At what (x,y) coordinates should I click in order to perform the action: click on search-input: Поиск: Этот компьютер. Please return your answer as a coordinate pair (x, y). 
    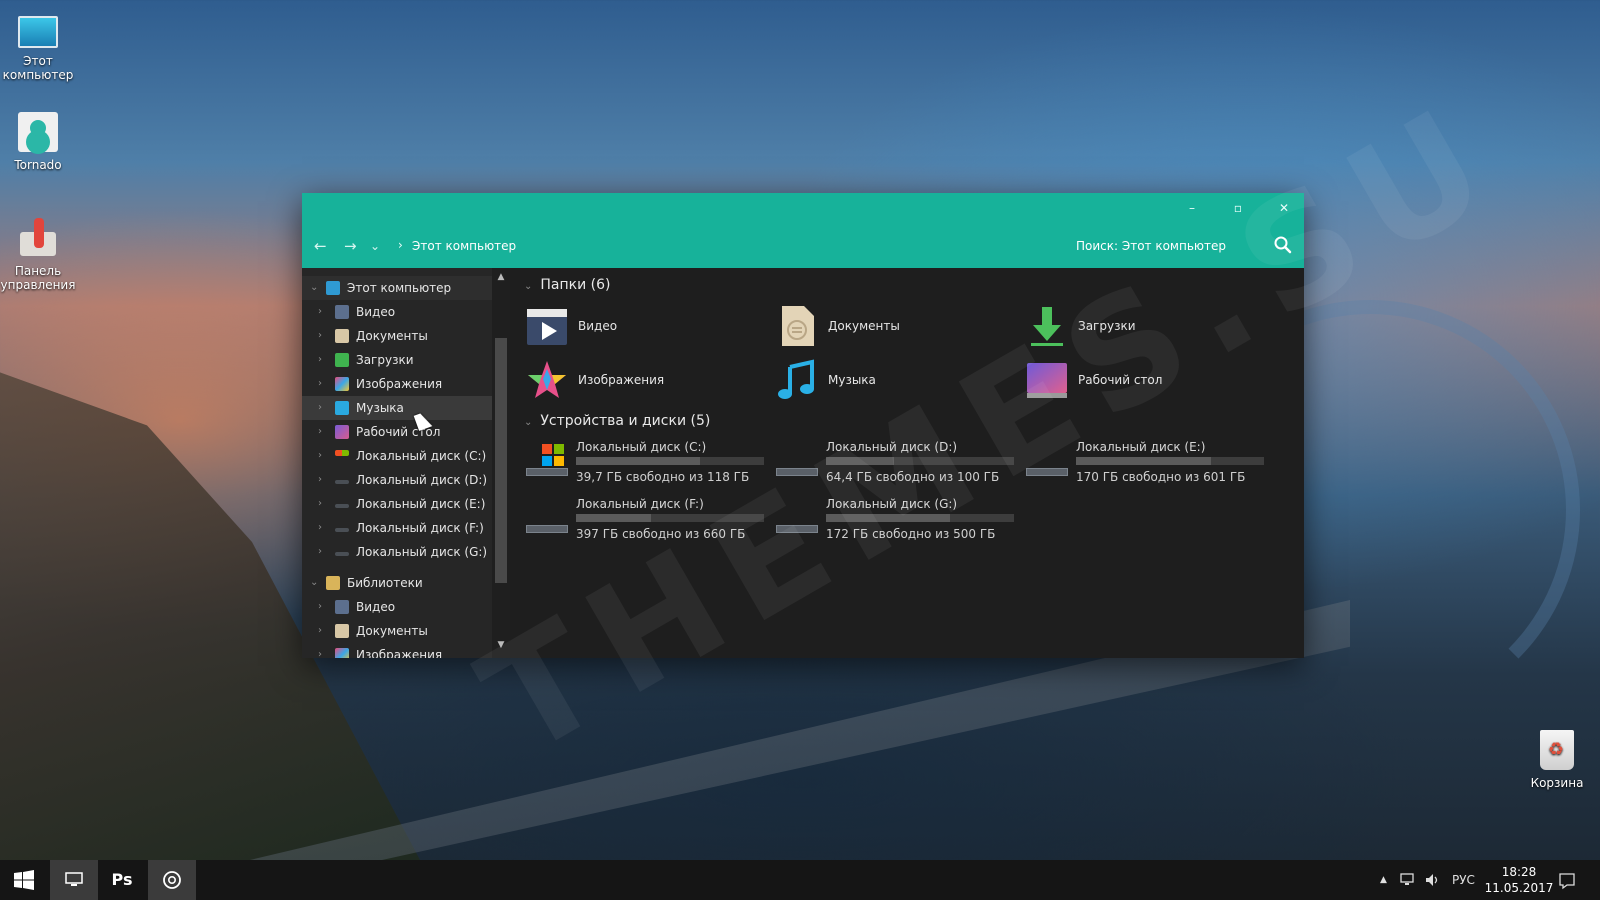
    Looking at the image, I should click on (1151, 246).